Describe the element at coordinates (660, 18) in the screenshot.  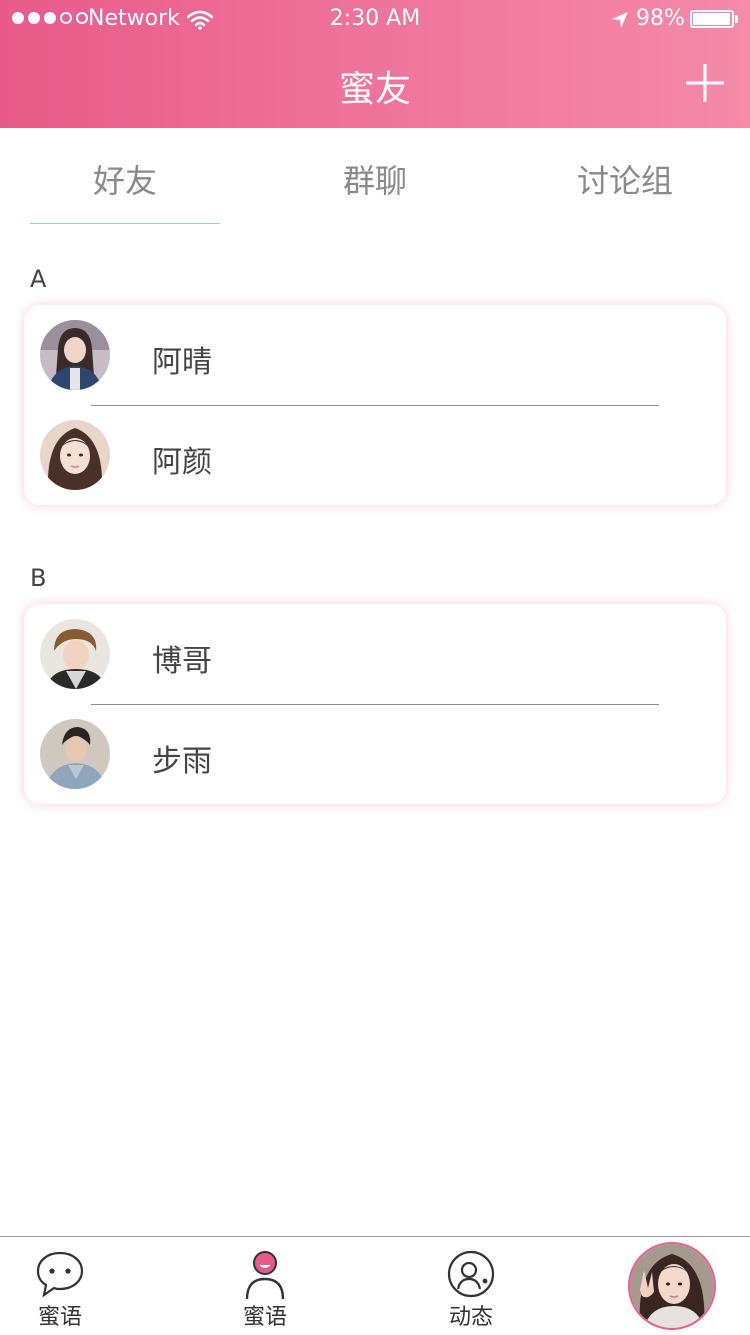
I see `battery-percentage: 98%` at that location.